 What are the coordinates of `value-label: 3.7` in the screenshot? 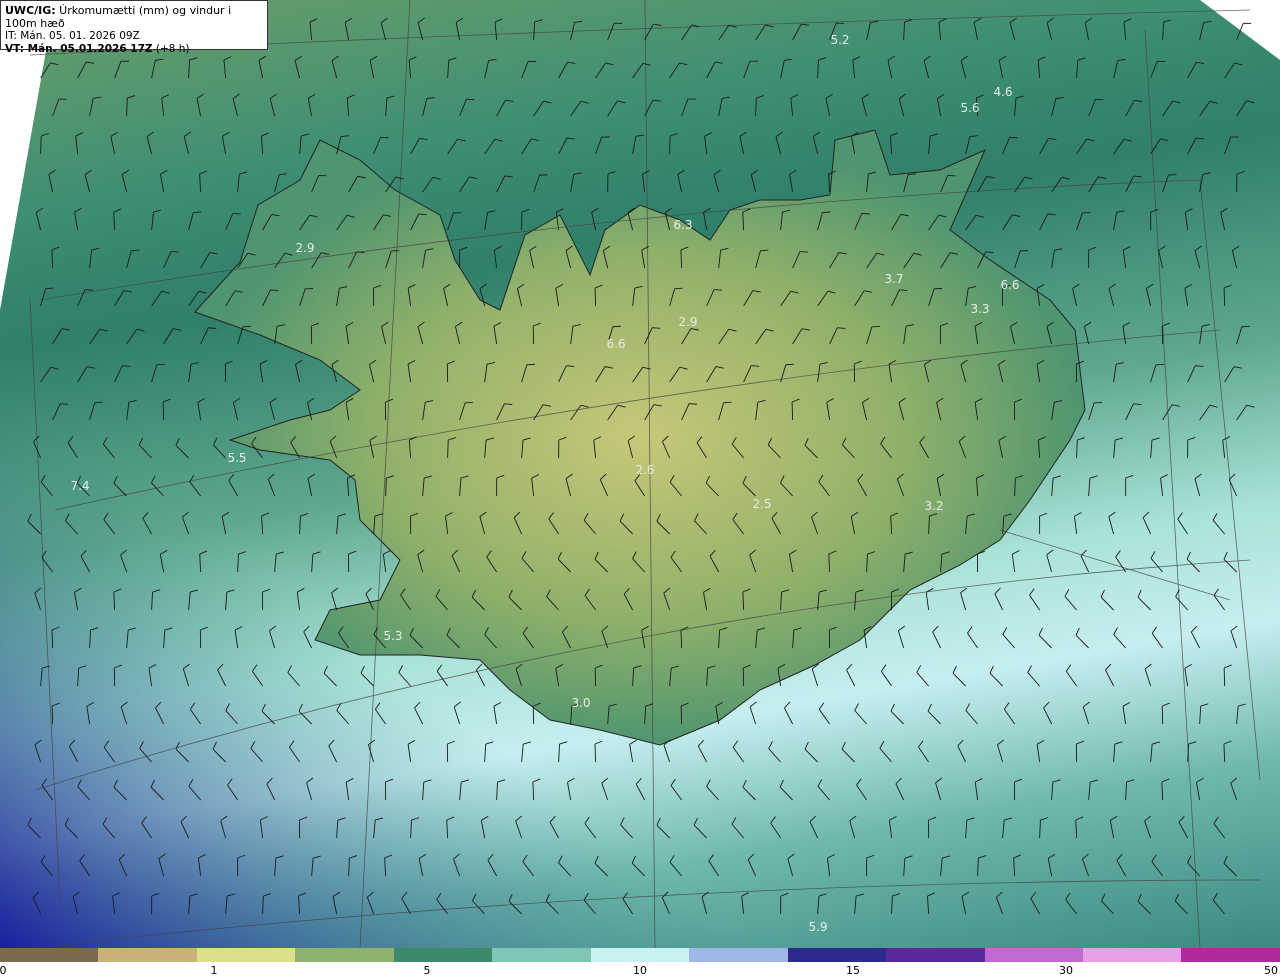 It's located at (894, 279).